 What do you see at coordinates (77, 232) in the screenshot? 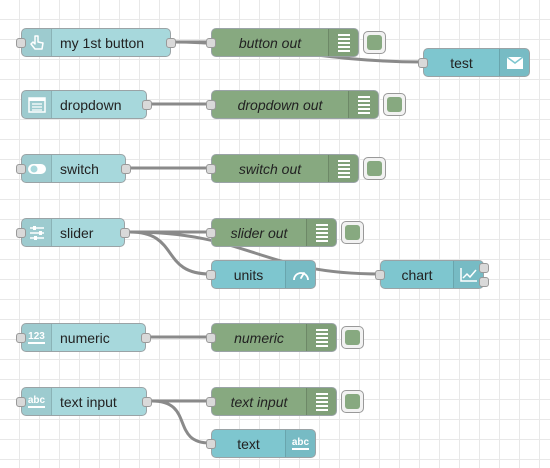
I see `node-label: slider` at bounding box center [77, 232].